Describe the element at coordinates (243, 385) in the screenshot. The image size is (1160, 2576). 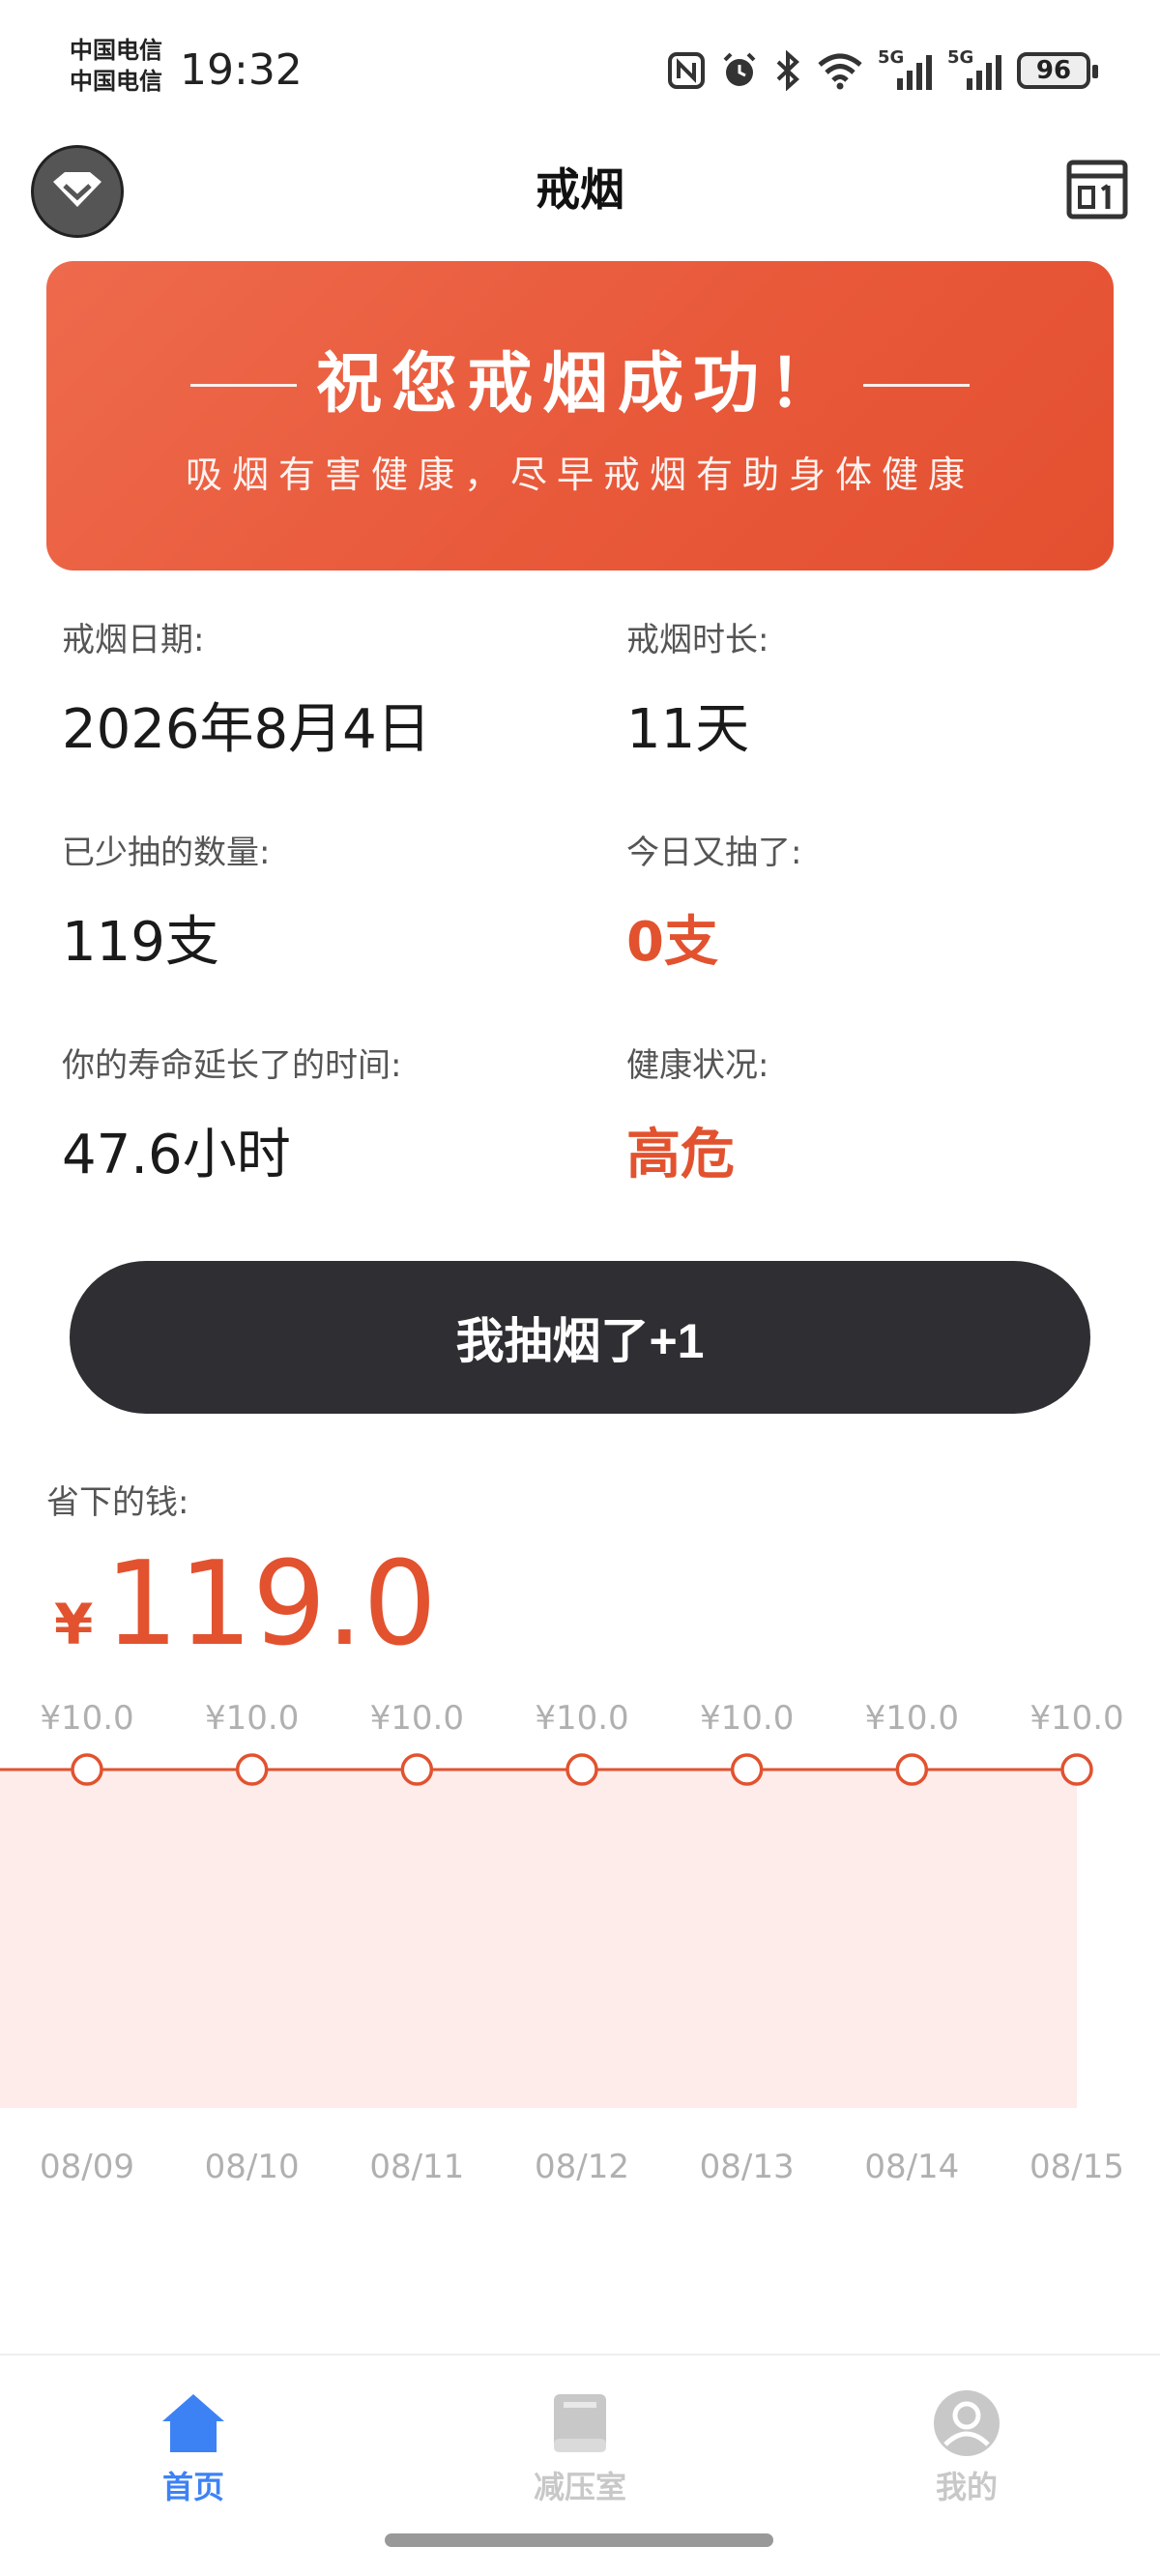
I see `banner-line-left` at that location.